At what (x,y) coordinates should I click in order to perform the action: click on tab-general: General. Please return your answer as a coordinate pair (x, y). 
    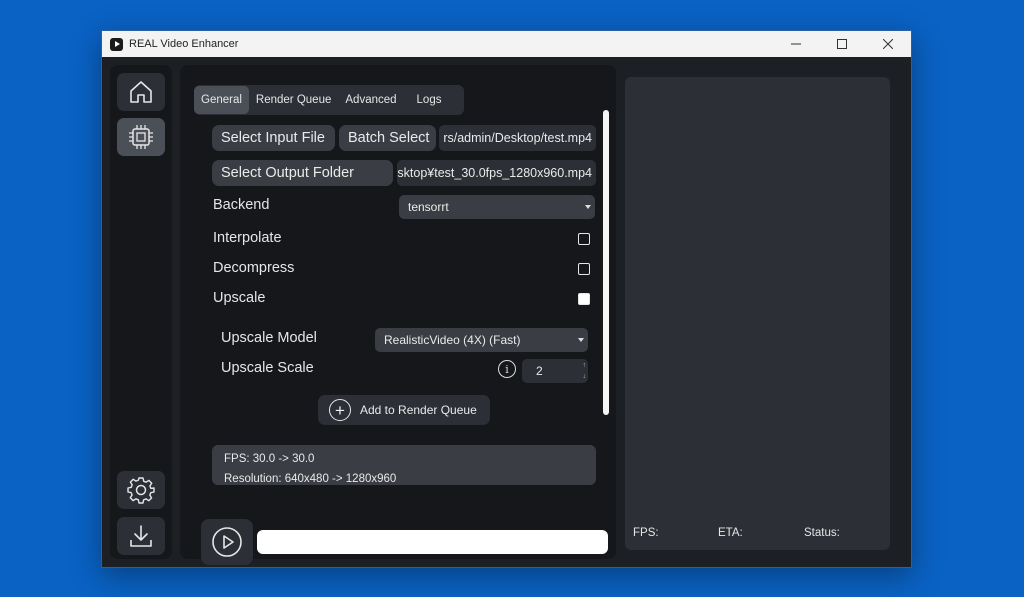
    Looking at the image, I should click on (221, 100).